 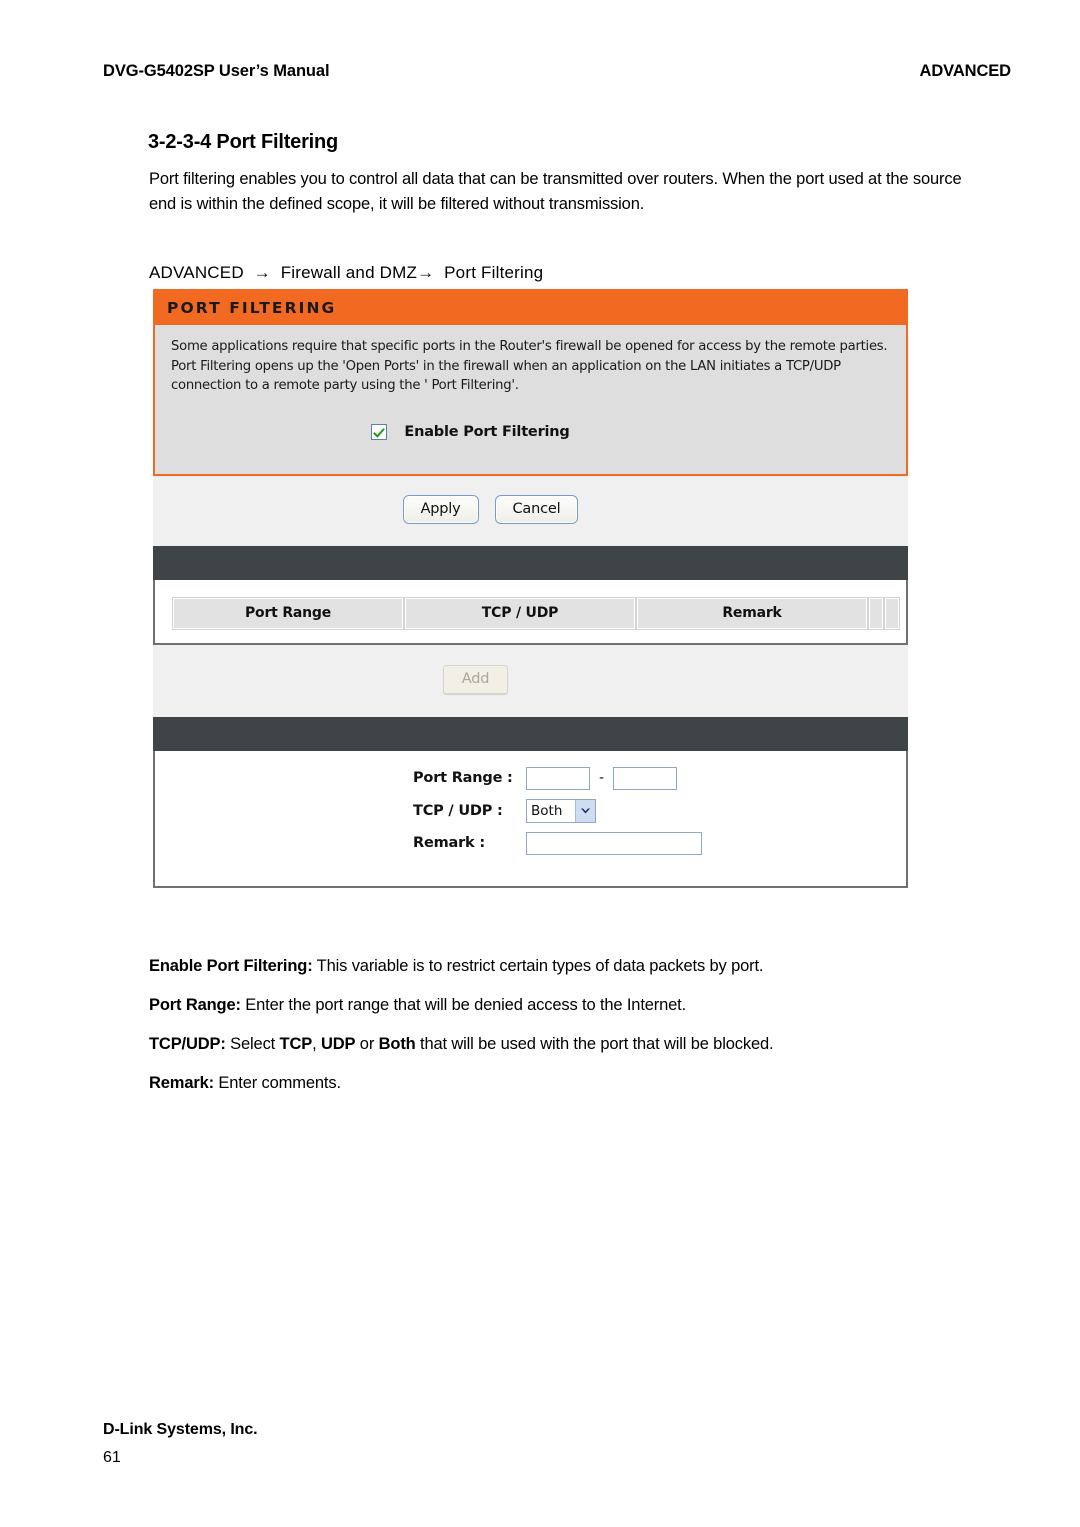 What do you see at coordinates (195, 1005) in the screenshot?
I see `definition-term: Port Range:` at bounding box center [195, 1005].